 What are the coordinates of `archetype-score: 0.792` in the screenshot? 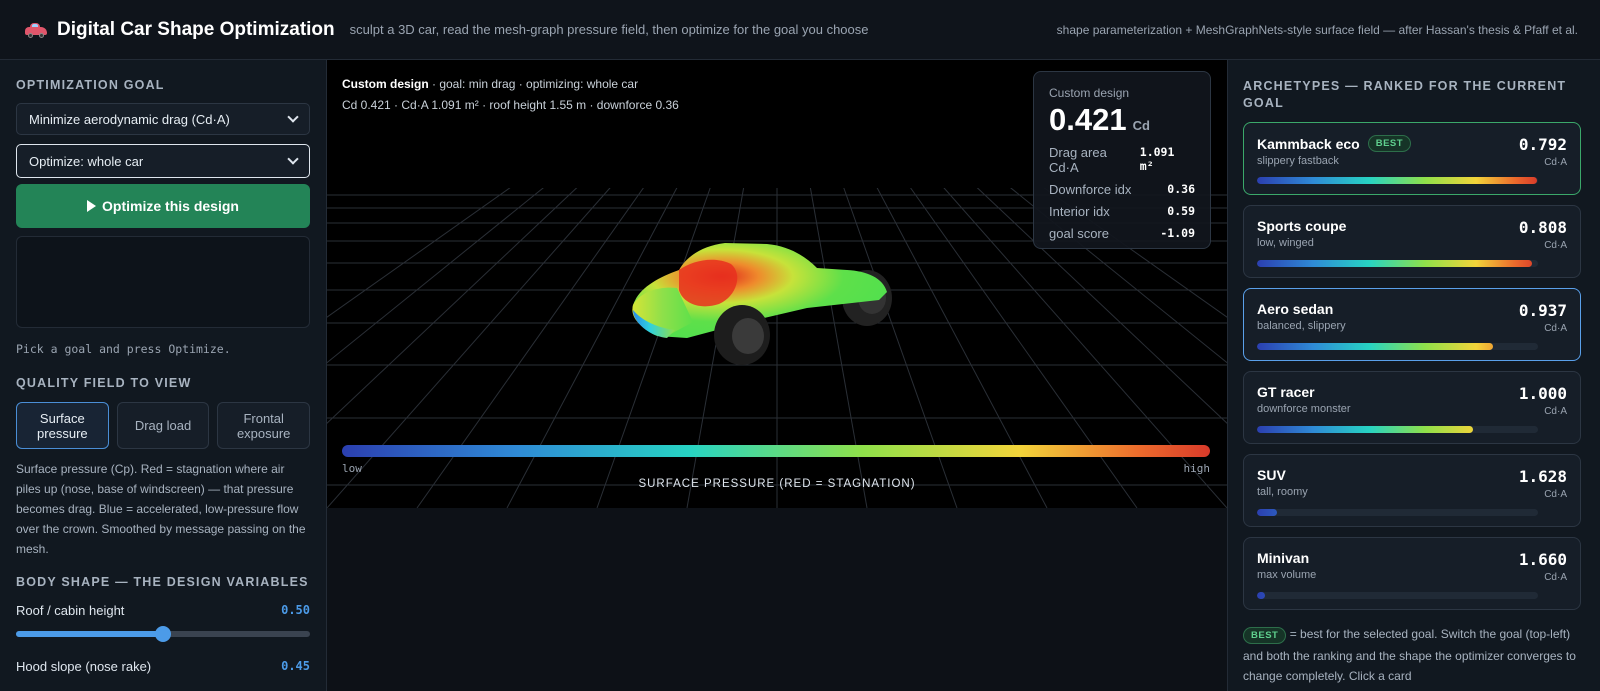 It's located at (1542, 144).